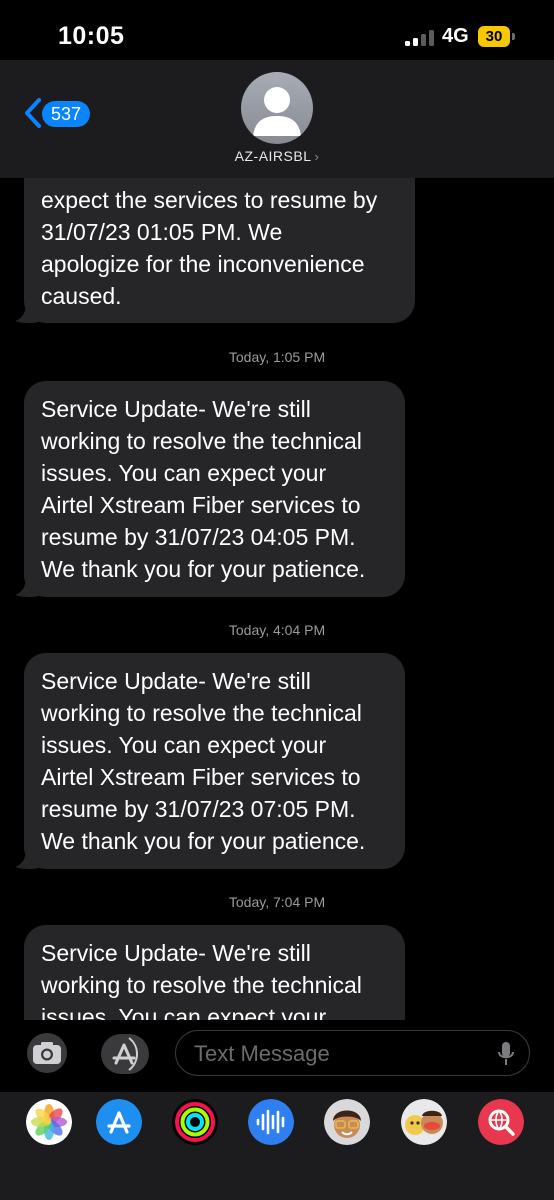 The height and width of the screenshot is (1200, 554). What do you see at coordinates (277, 630) in the screenshot?
I see `message-timestamp: Today, 4:04 PM` at bounding box center [277, 630].